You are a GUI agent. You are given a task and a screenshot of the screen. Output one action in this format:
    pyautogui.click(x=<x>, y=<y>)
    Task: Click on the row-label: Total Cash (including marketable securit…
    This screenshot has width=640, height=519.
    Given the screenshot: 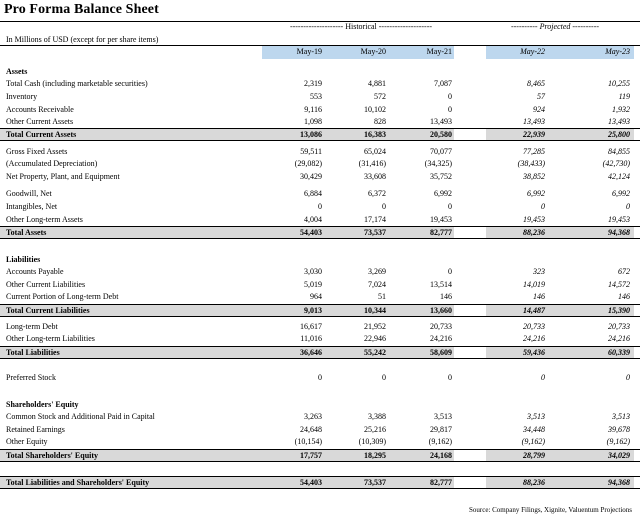 What is the action you would take?
    pyautogui.click(x=77, y=83)
    